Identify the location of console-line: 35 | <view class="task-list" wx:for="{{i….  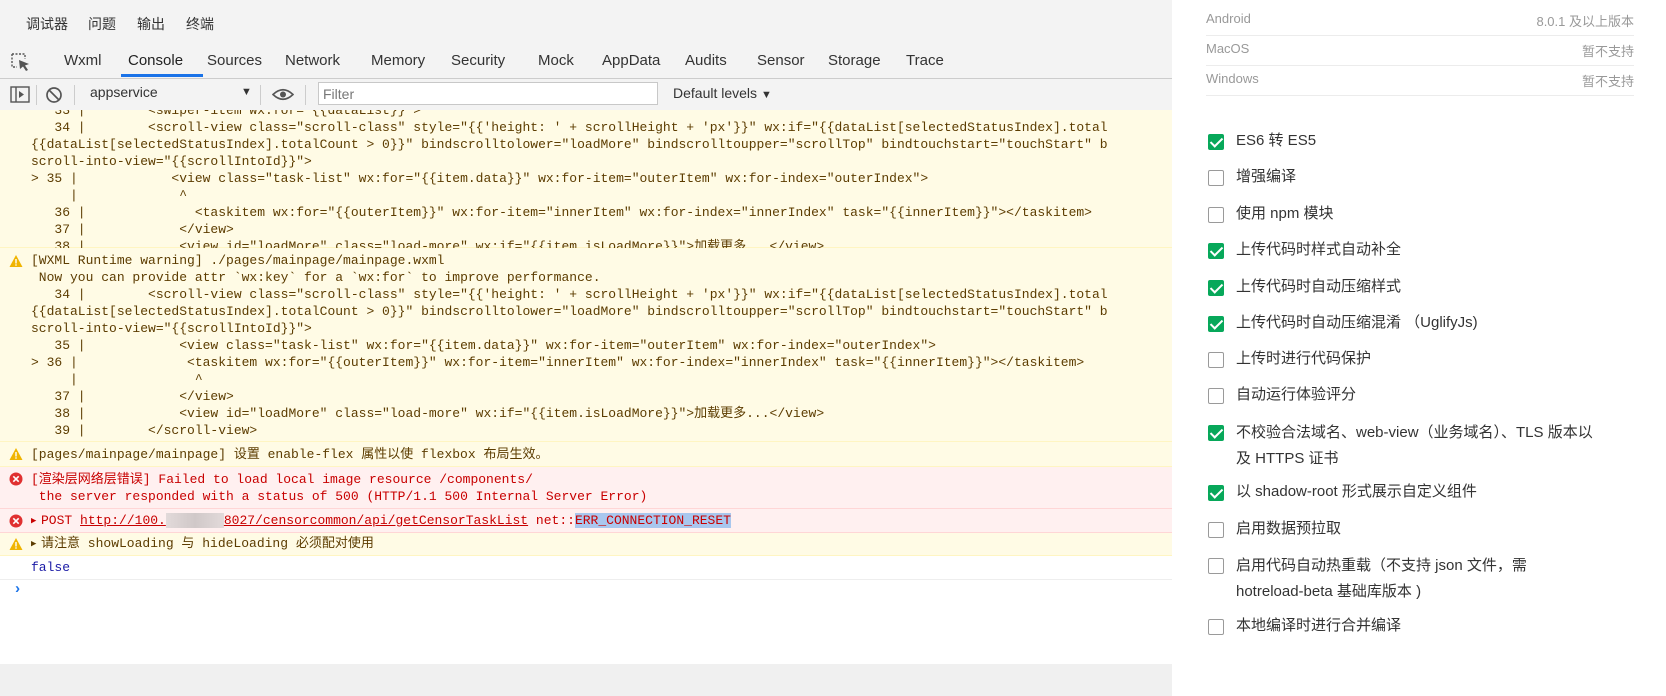
(483, 345).